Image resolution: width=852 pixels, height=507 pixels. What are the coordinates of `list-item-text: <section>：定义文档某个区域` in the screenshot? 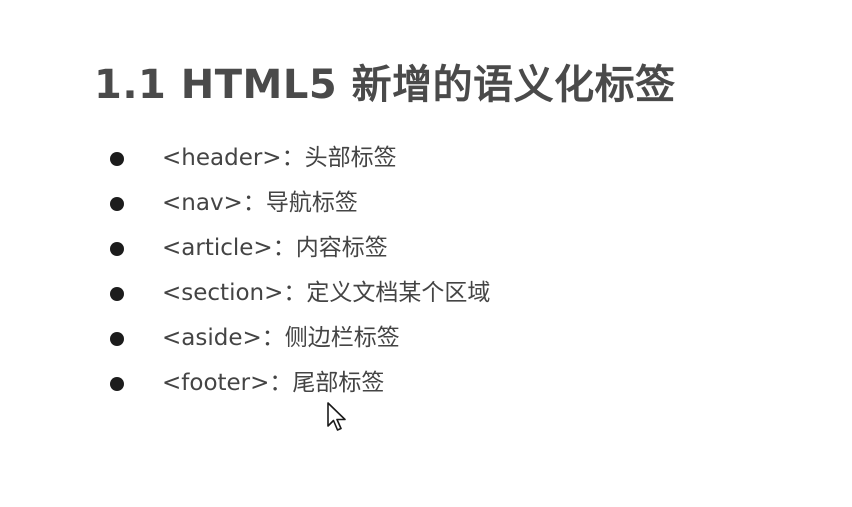 It's located at (326, 293).